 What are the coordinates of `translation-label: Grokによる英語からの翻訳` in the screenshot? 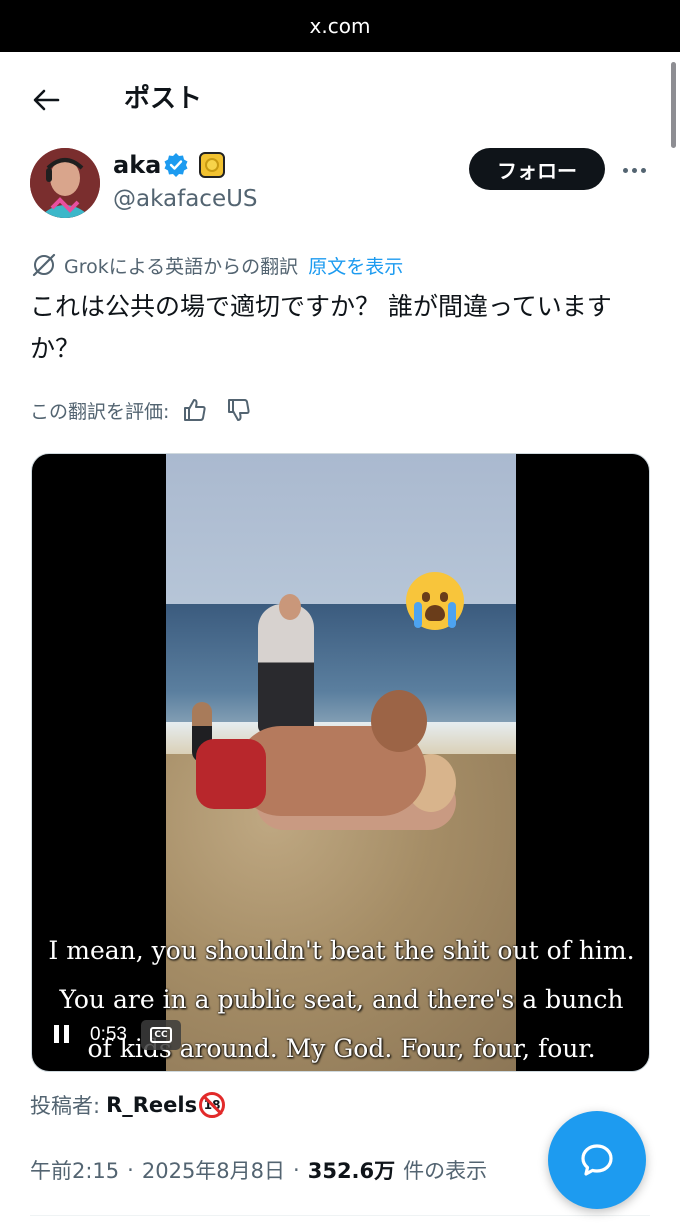 It's located at (181, 266).